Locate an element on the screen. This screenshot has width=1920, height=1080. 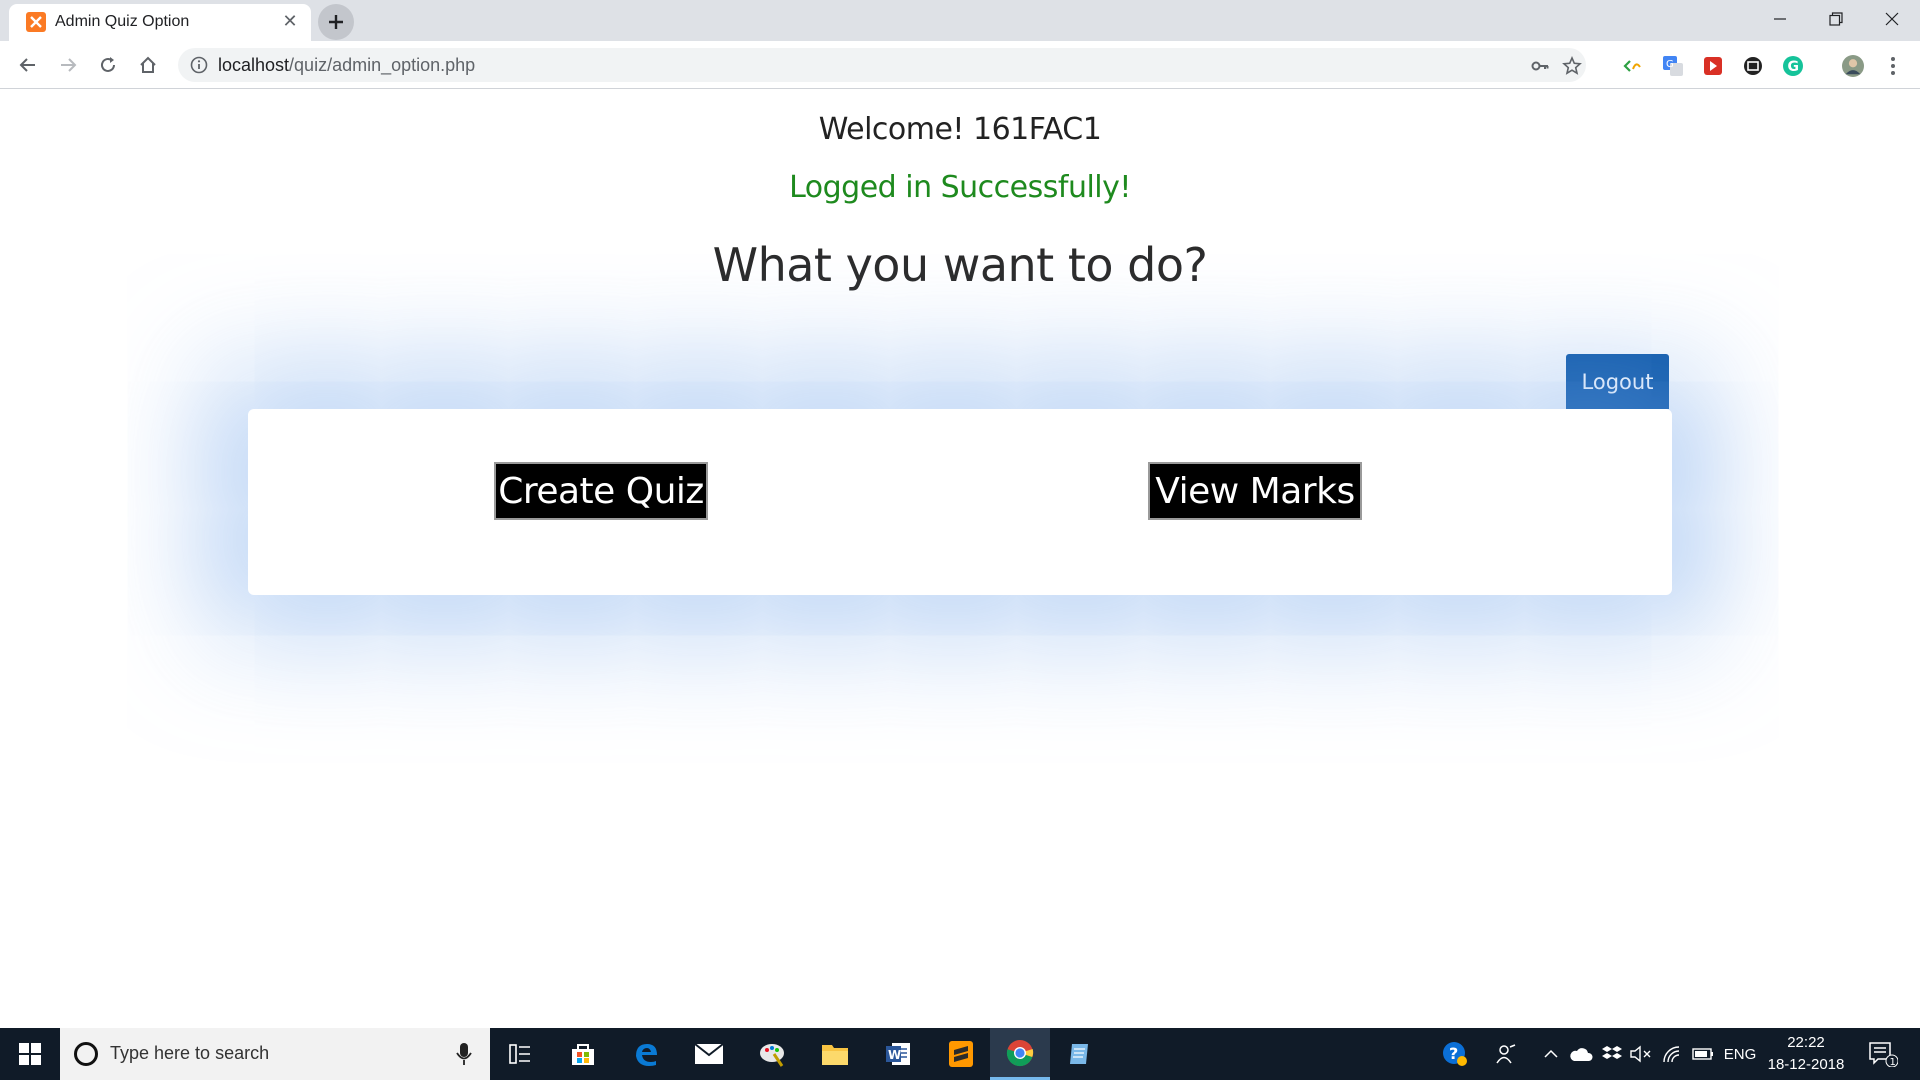
extension-code-icon is located at coordinates (1633, 66).